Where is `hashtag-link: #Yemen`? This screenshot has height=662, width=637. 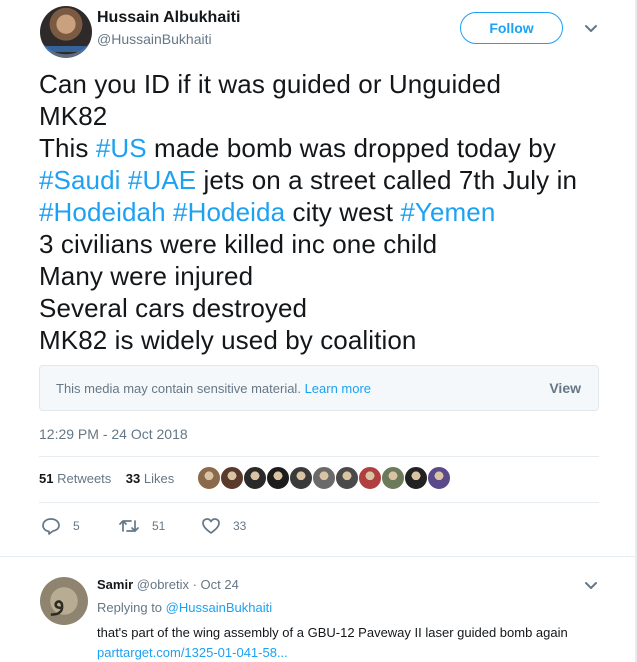 hashtag-link: #Yemen is located at coordinates (447, 212).